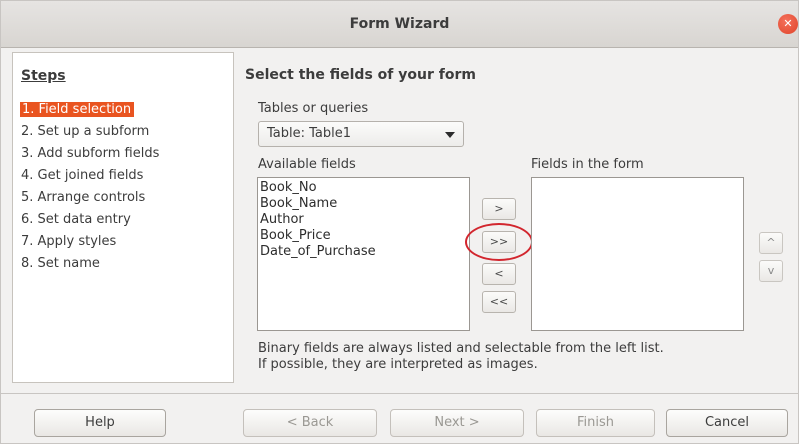  What do you see at coordinates (68, 241) in the screenshot?
I see `step-apply-styles: 7. Apply styles` at bounding box center [68, 241].